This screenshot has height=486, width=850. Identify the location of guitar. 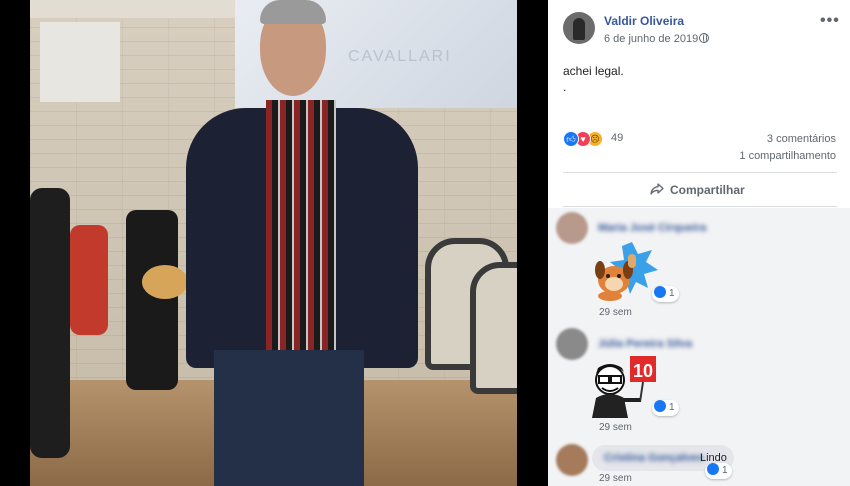
(165, 282).